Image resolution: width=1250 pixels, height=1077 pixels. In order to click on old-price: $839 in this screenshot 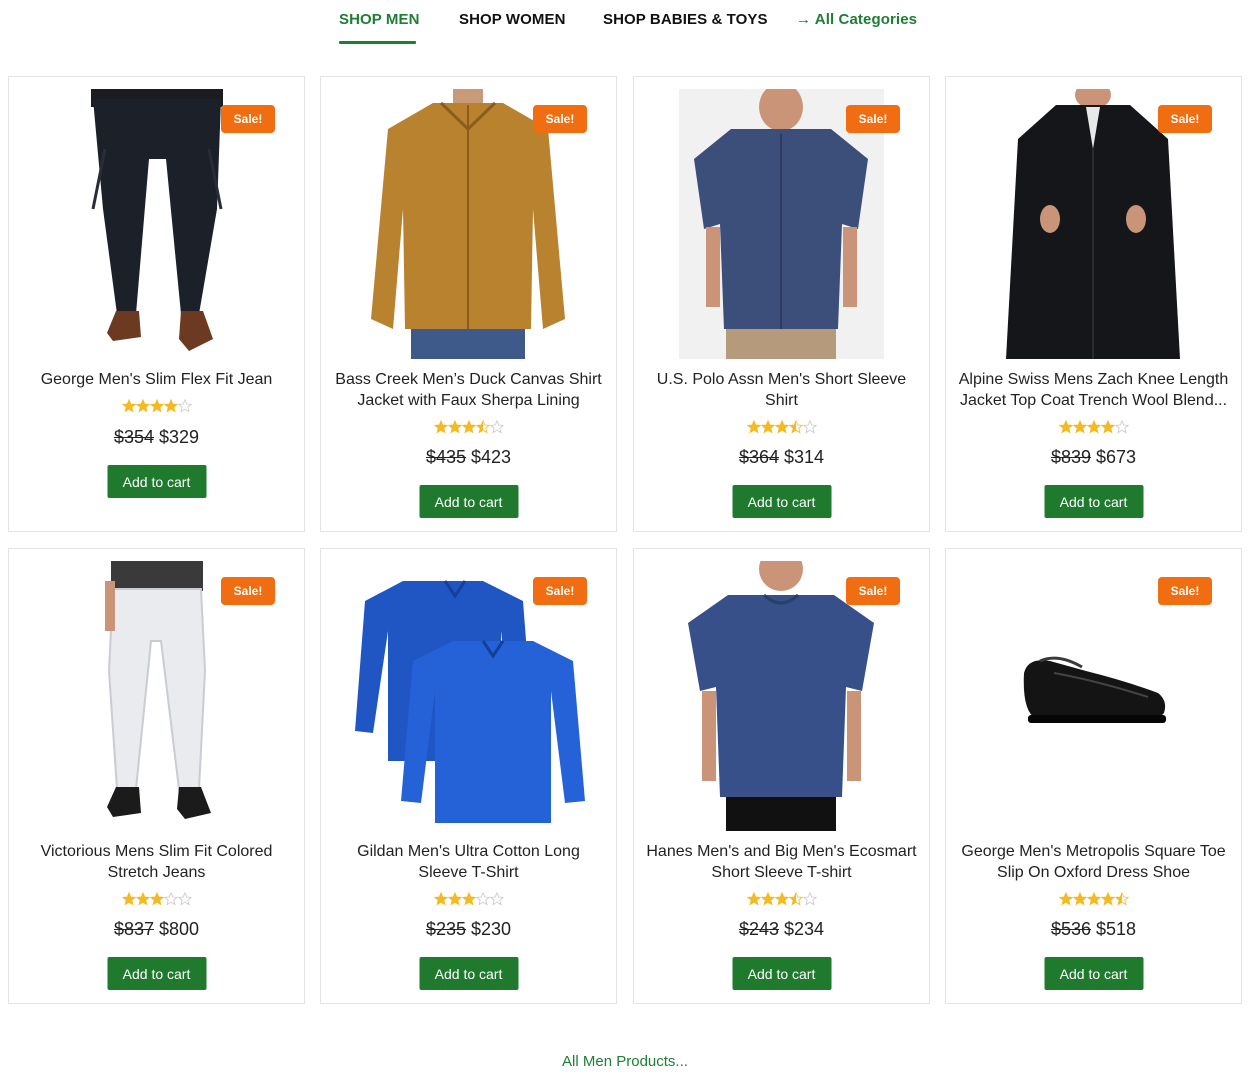, I will do `click(1070, 457)`.